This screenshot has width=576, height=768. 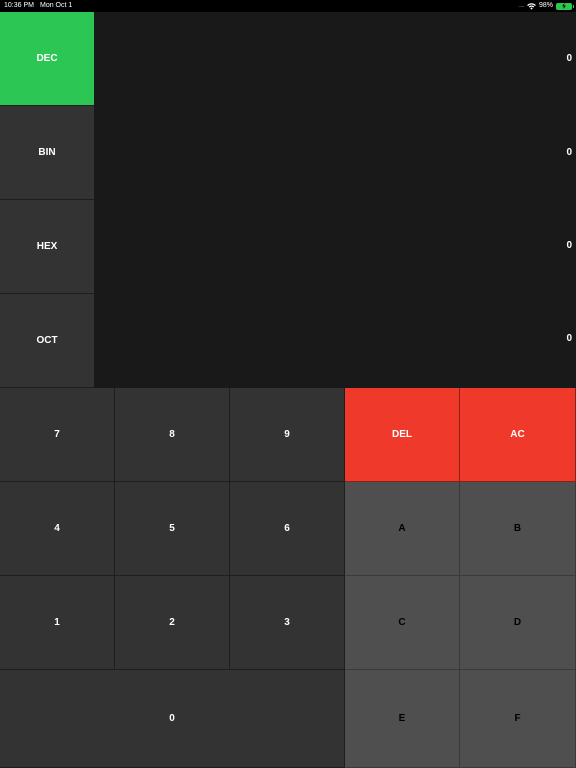 I want to click on oct-value: 0, so click(x=569, y=338).